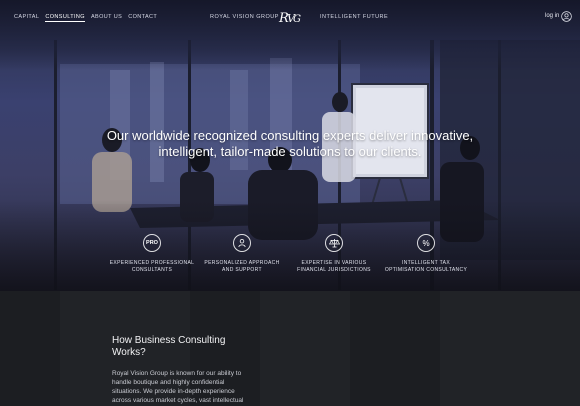 Image resolution: width=580 pixels, height=406 pixels. I want to click on nav-link-consulting: CONSULTING, so click(65, 18).